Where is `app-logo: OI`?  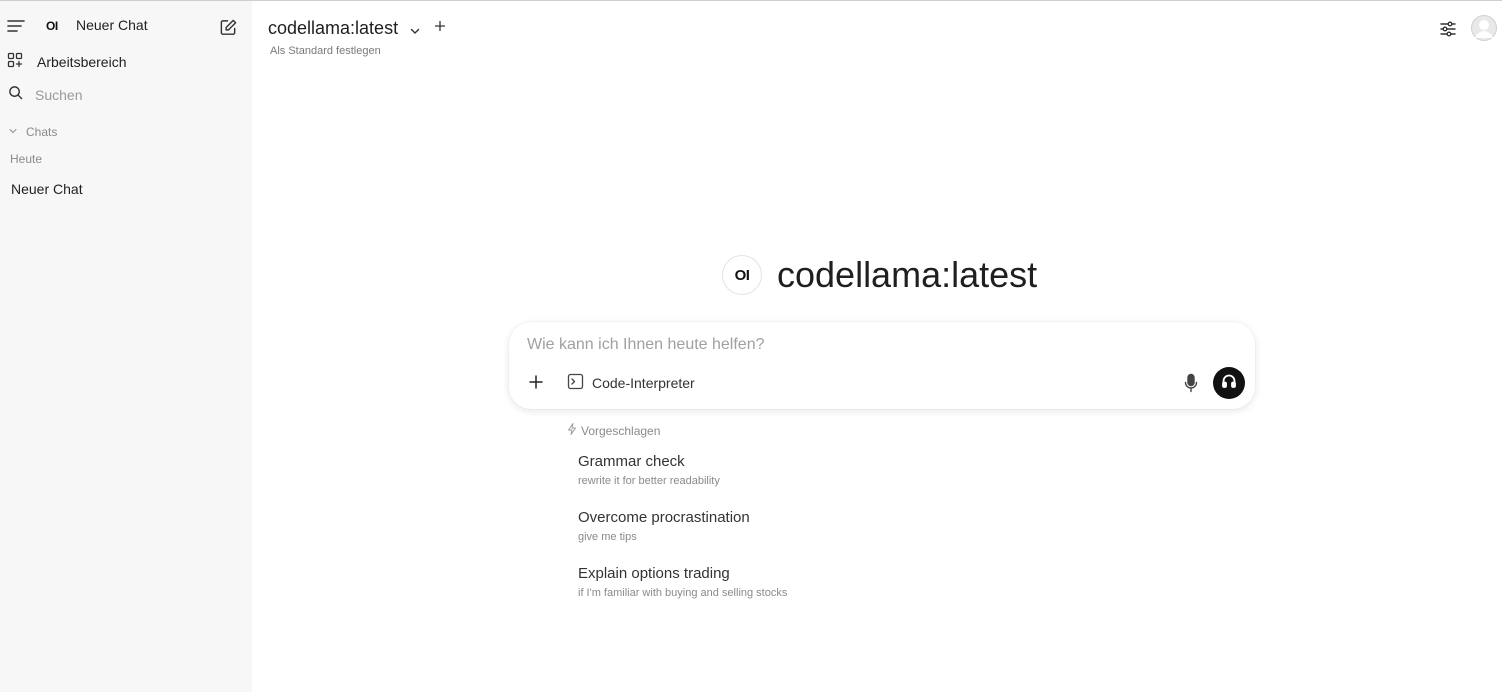
app-logo: OI is located at coordinates (52, 26).